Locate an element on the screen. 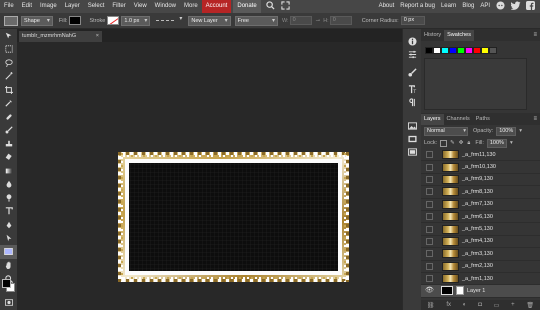  color-swatches is located at coordinates (9, 286).